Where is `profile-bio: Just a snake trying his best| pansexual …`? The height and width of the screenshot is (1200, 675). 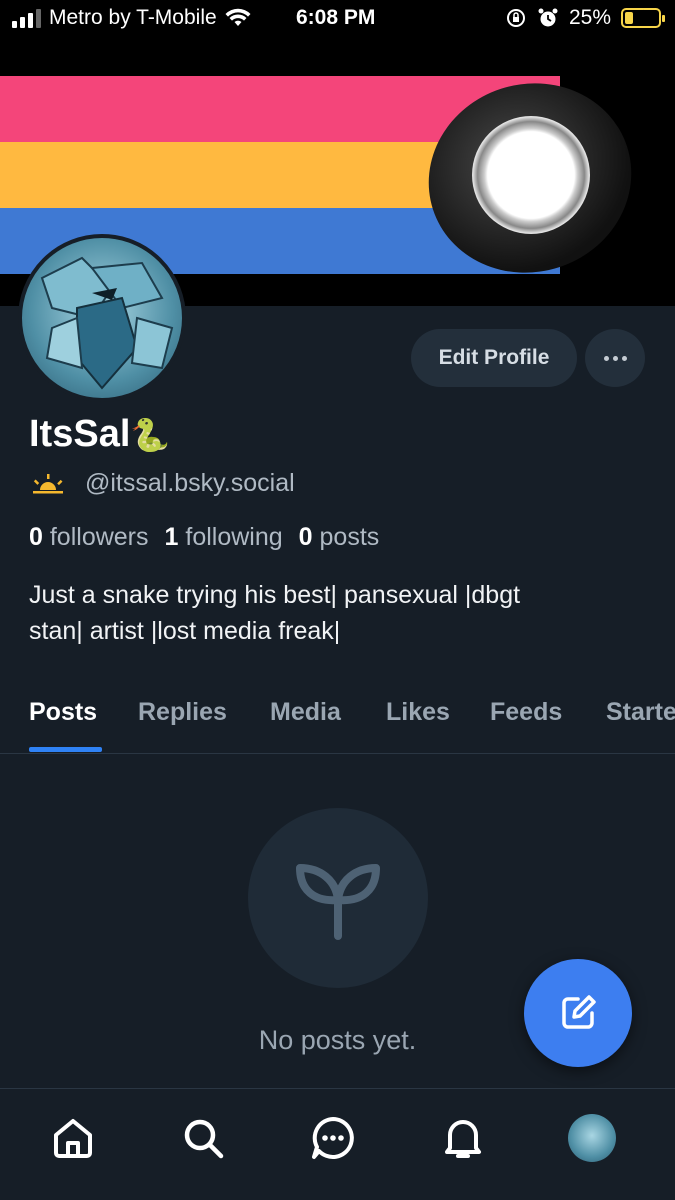
profile-bio: Just a snake trying his best| pansexual … is located at coordinates (339, 613).